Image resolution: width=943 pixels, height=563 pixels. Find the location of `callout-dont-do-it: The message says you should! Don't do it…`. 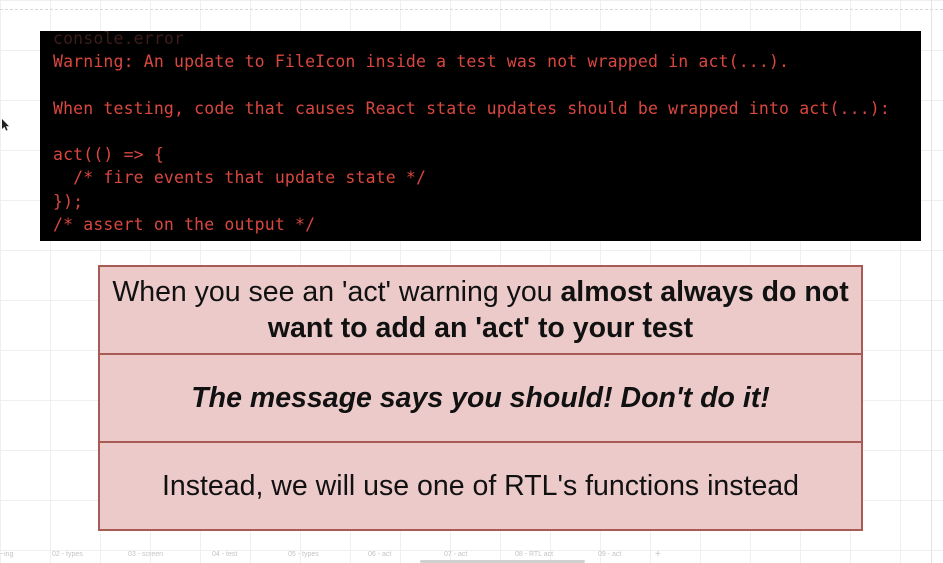

callout-dont-do-it: The message says you should! Don't do it… is located at coordinates (480, 397).